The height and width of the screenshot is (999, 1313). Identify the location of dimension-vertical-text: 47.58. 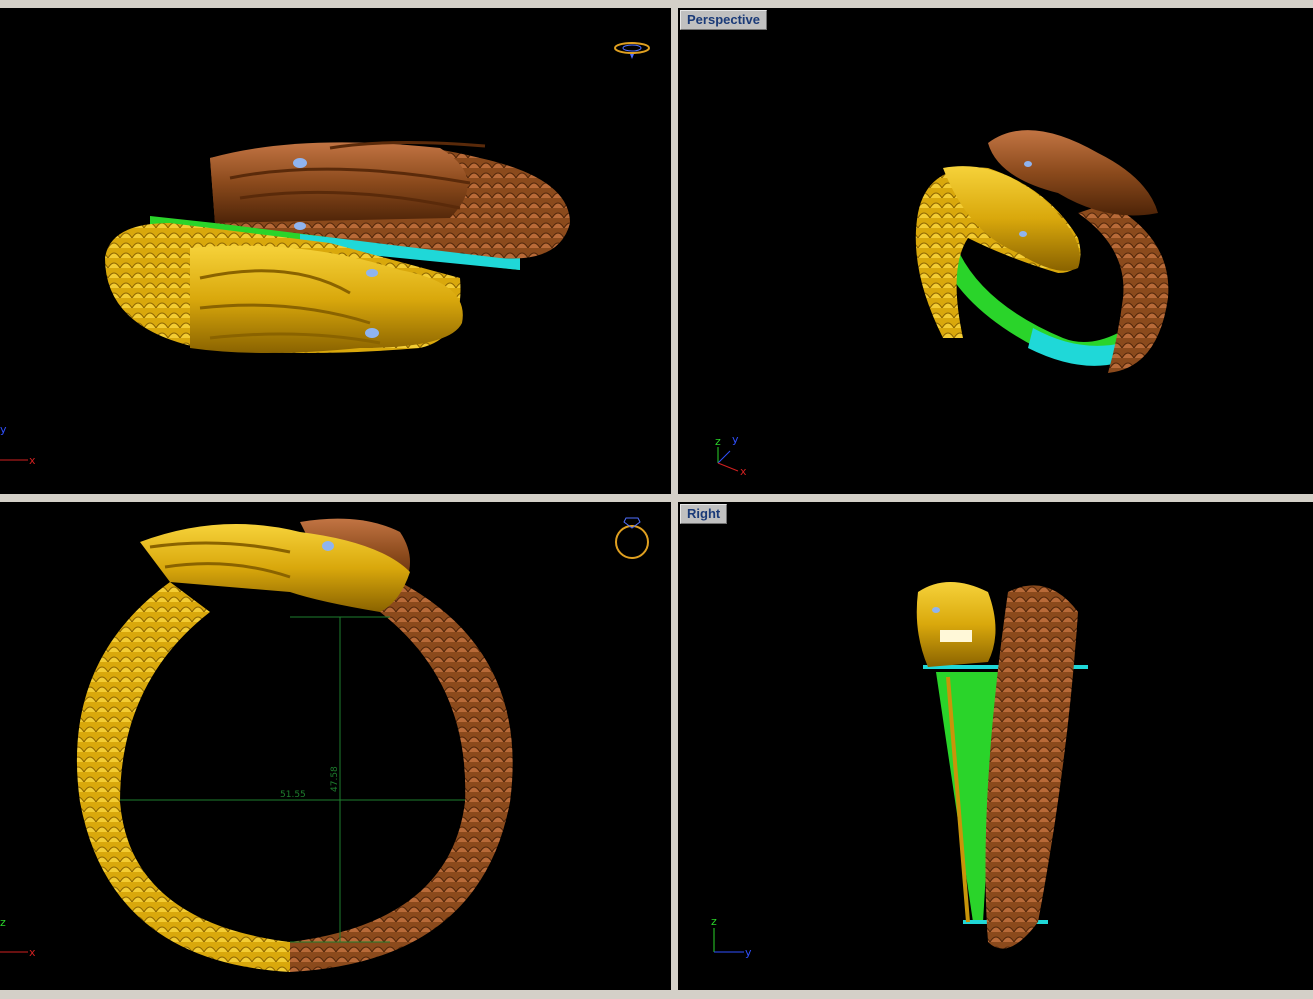
(335, 779).